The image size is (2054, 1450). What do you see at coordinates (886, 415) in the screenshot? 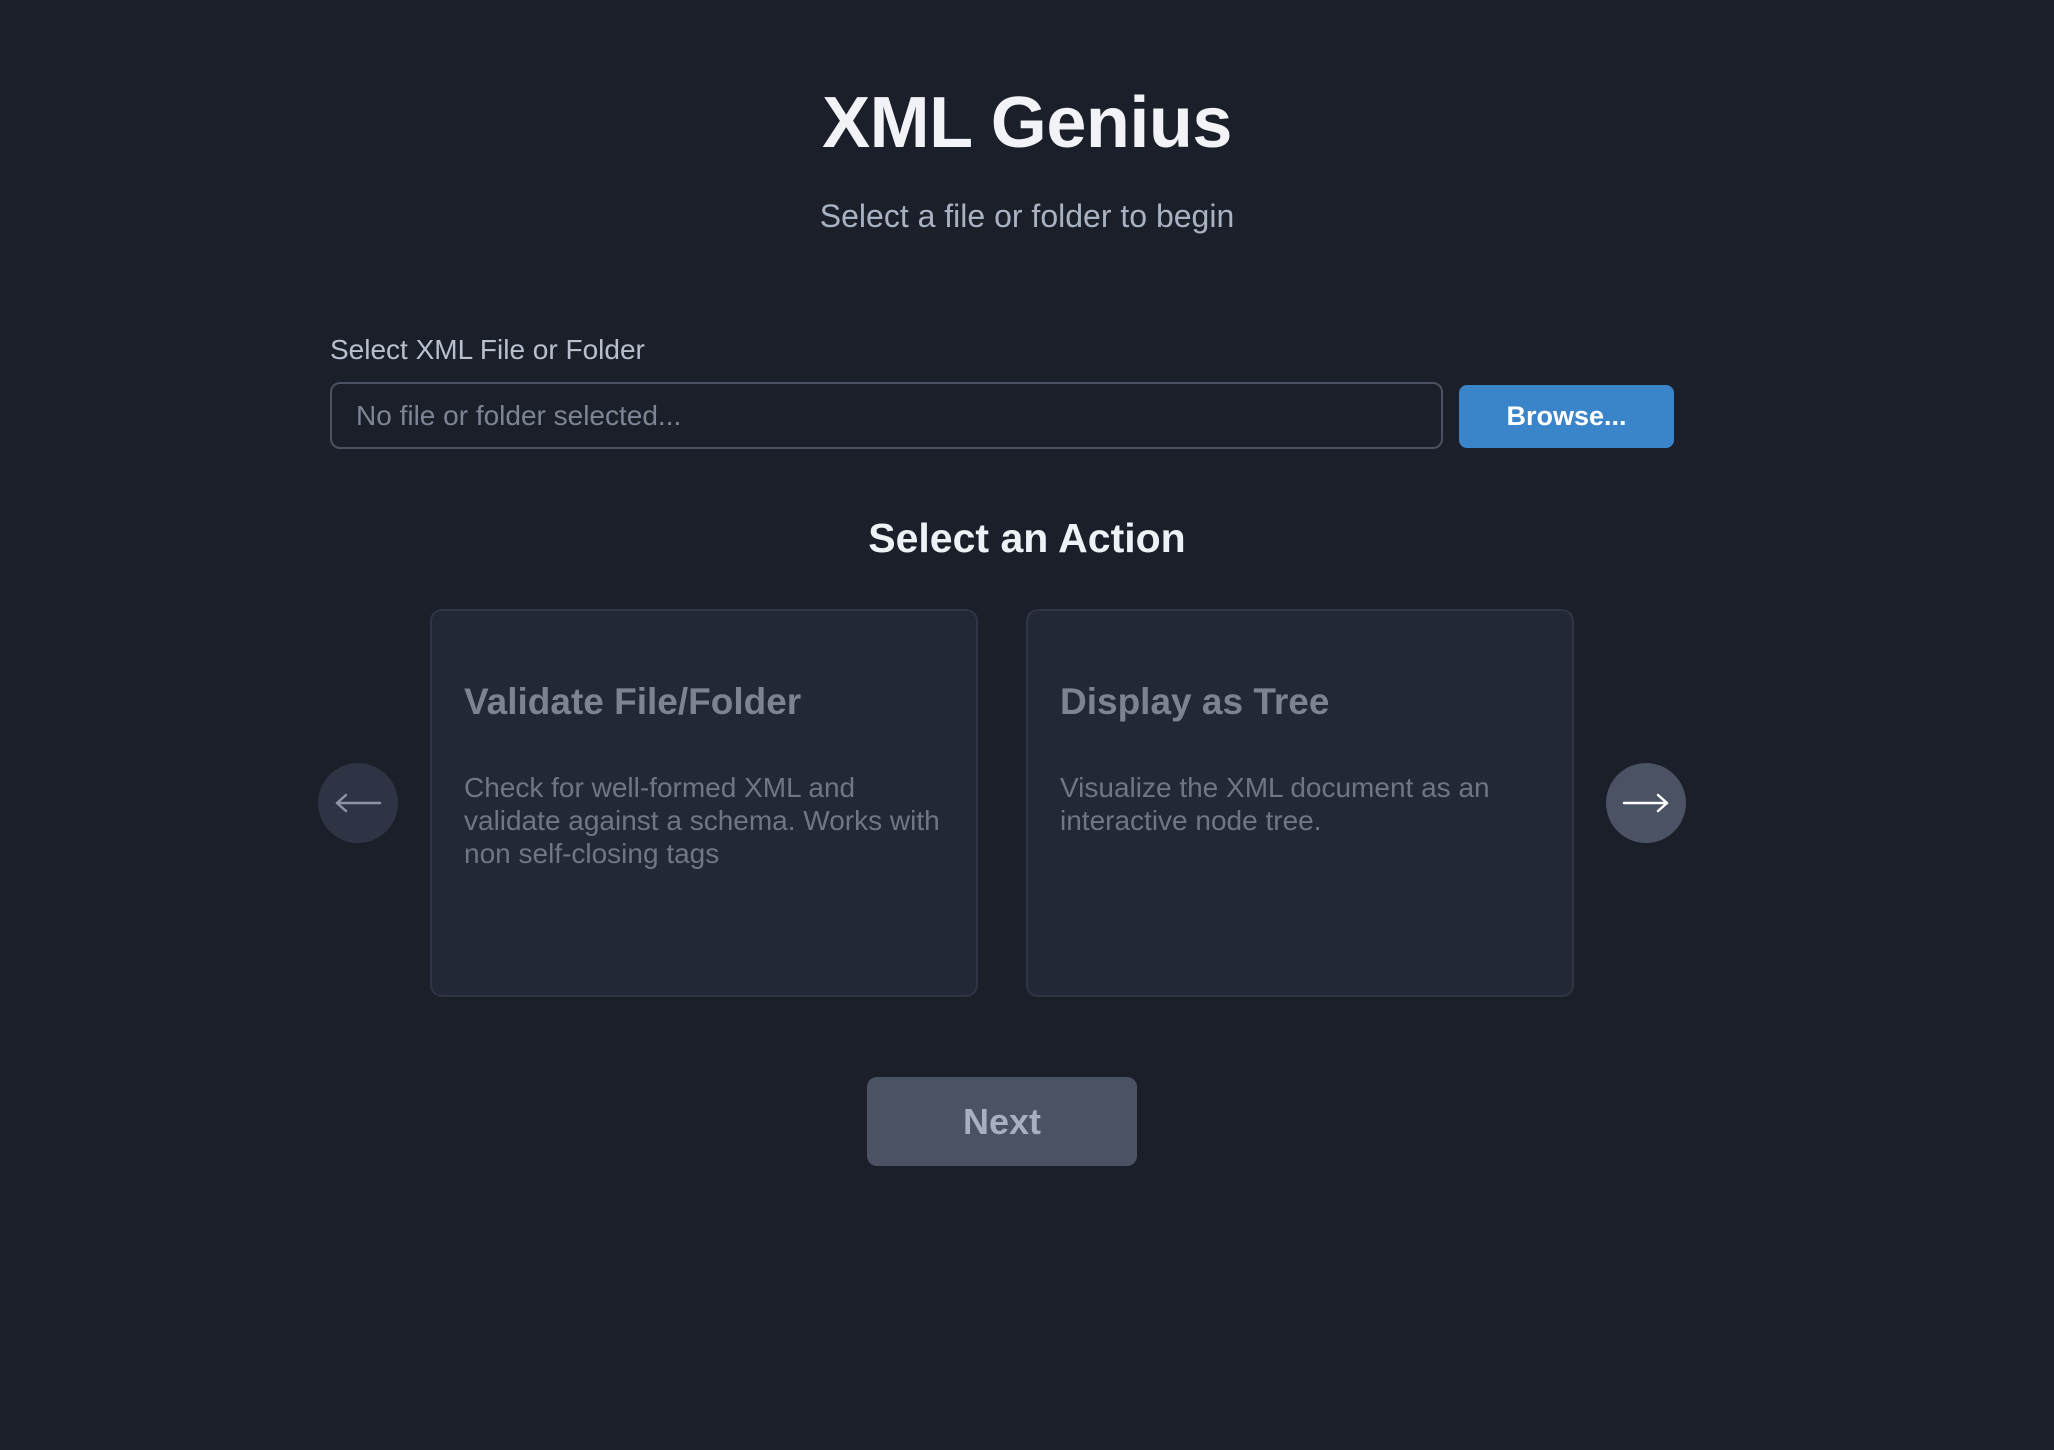
I see `file-path-input` at bounding box center [886, 415].